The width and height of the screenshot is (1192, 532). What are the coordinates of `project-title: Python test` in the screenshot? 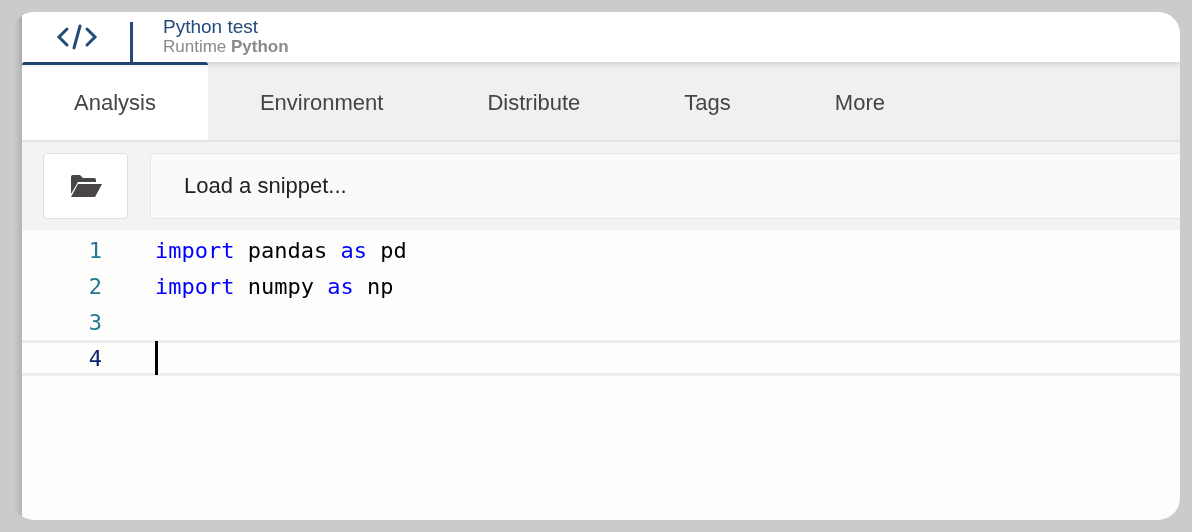 It's located at (211, 27).